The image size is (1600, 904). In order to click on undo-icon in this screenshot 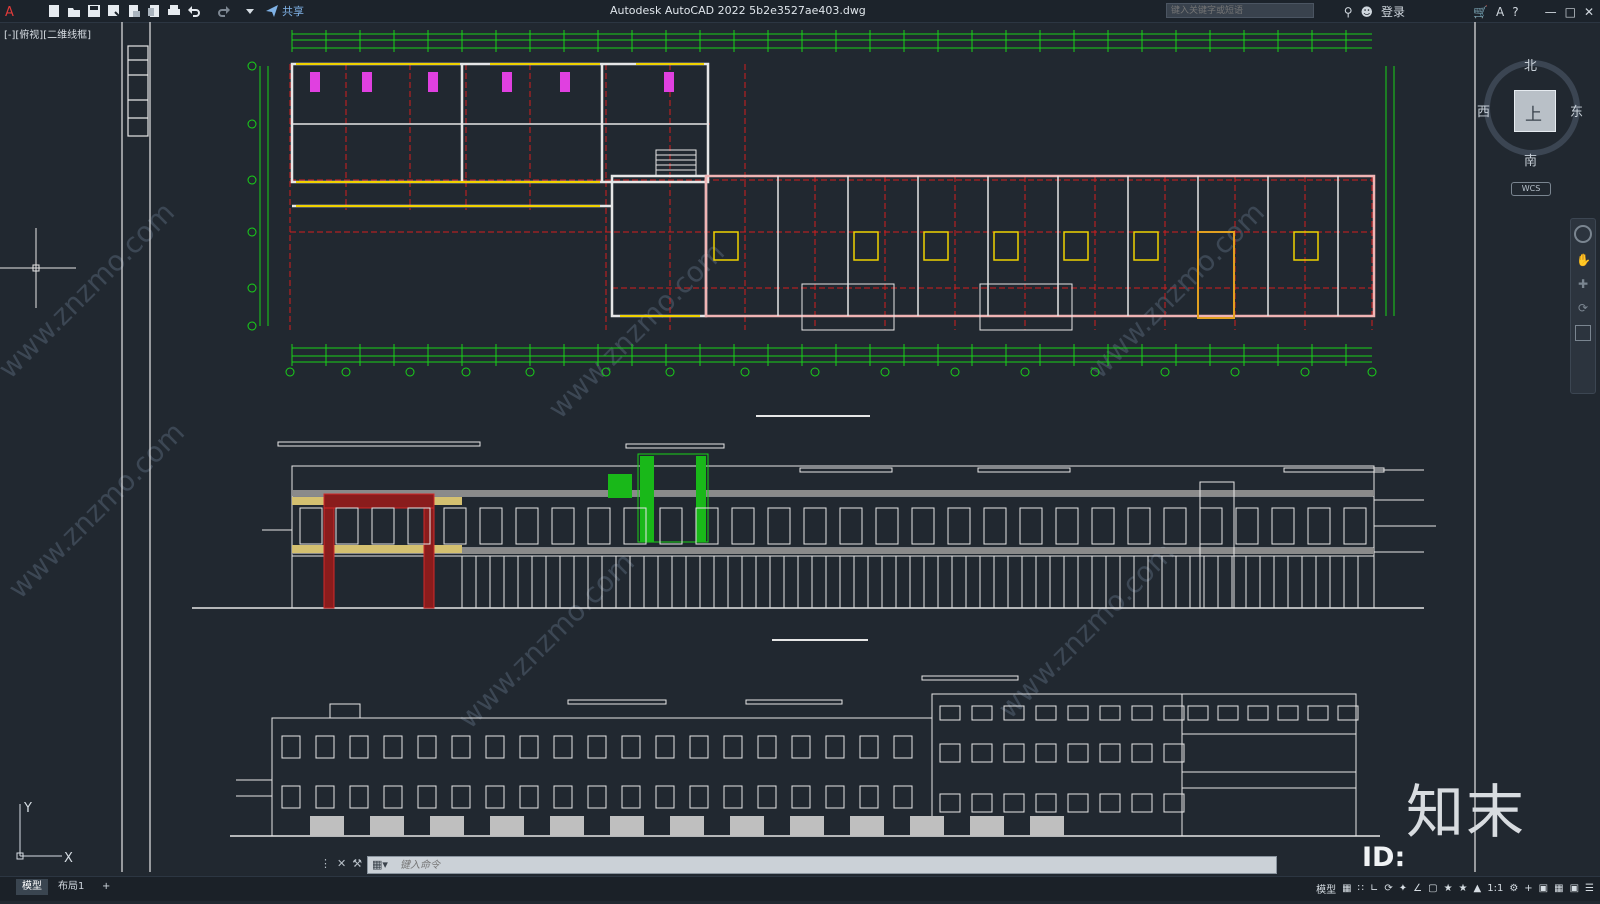, I will do `click(194, 11)`.